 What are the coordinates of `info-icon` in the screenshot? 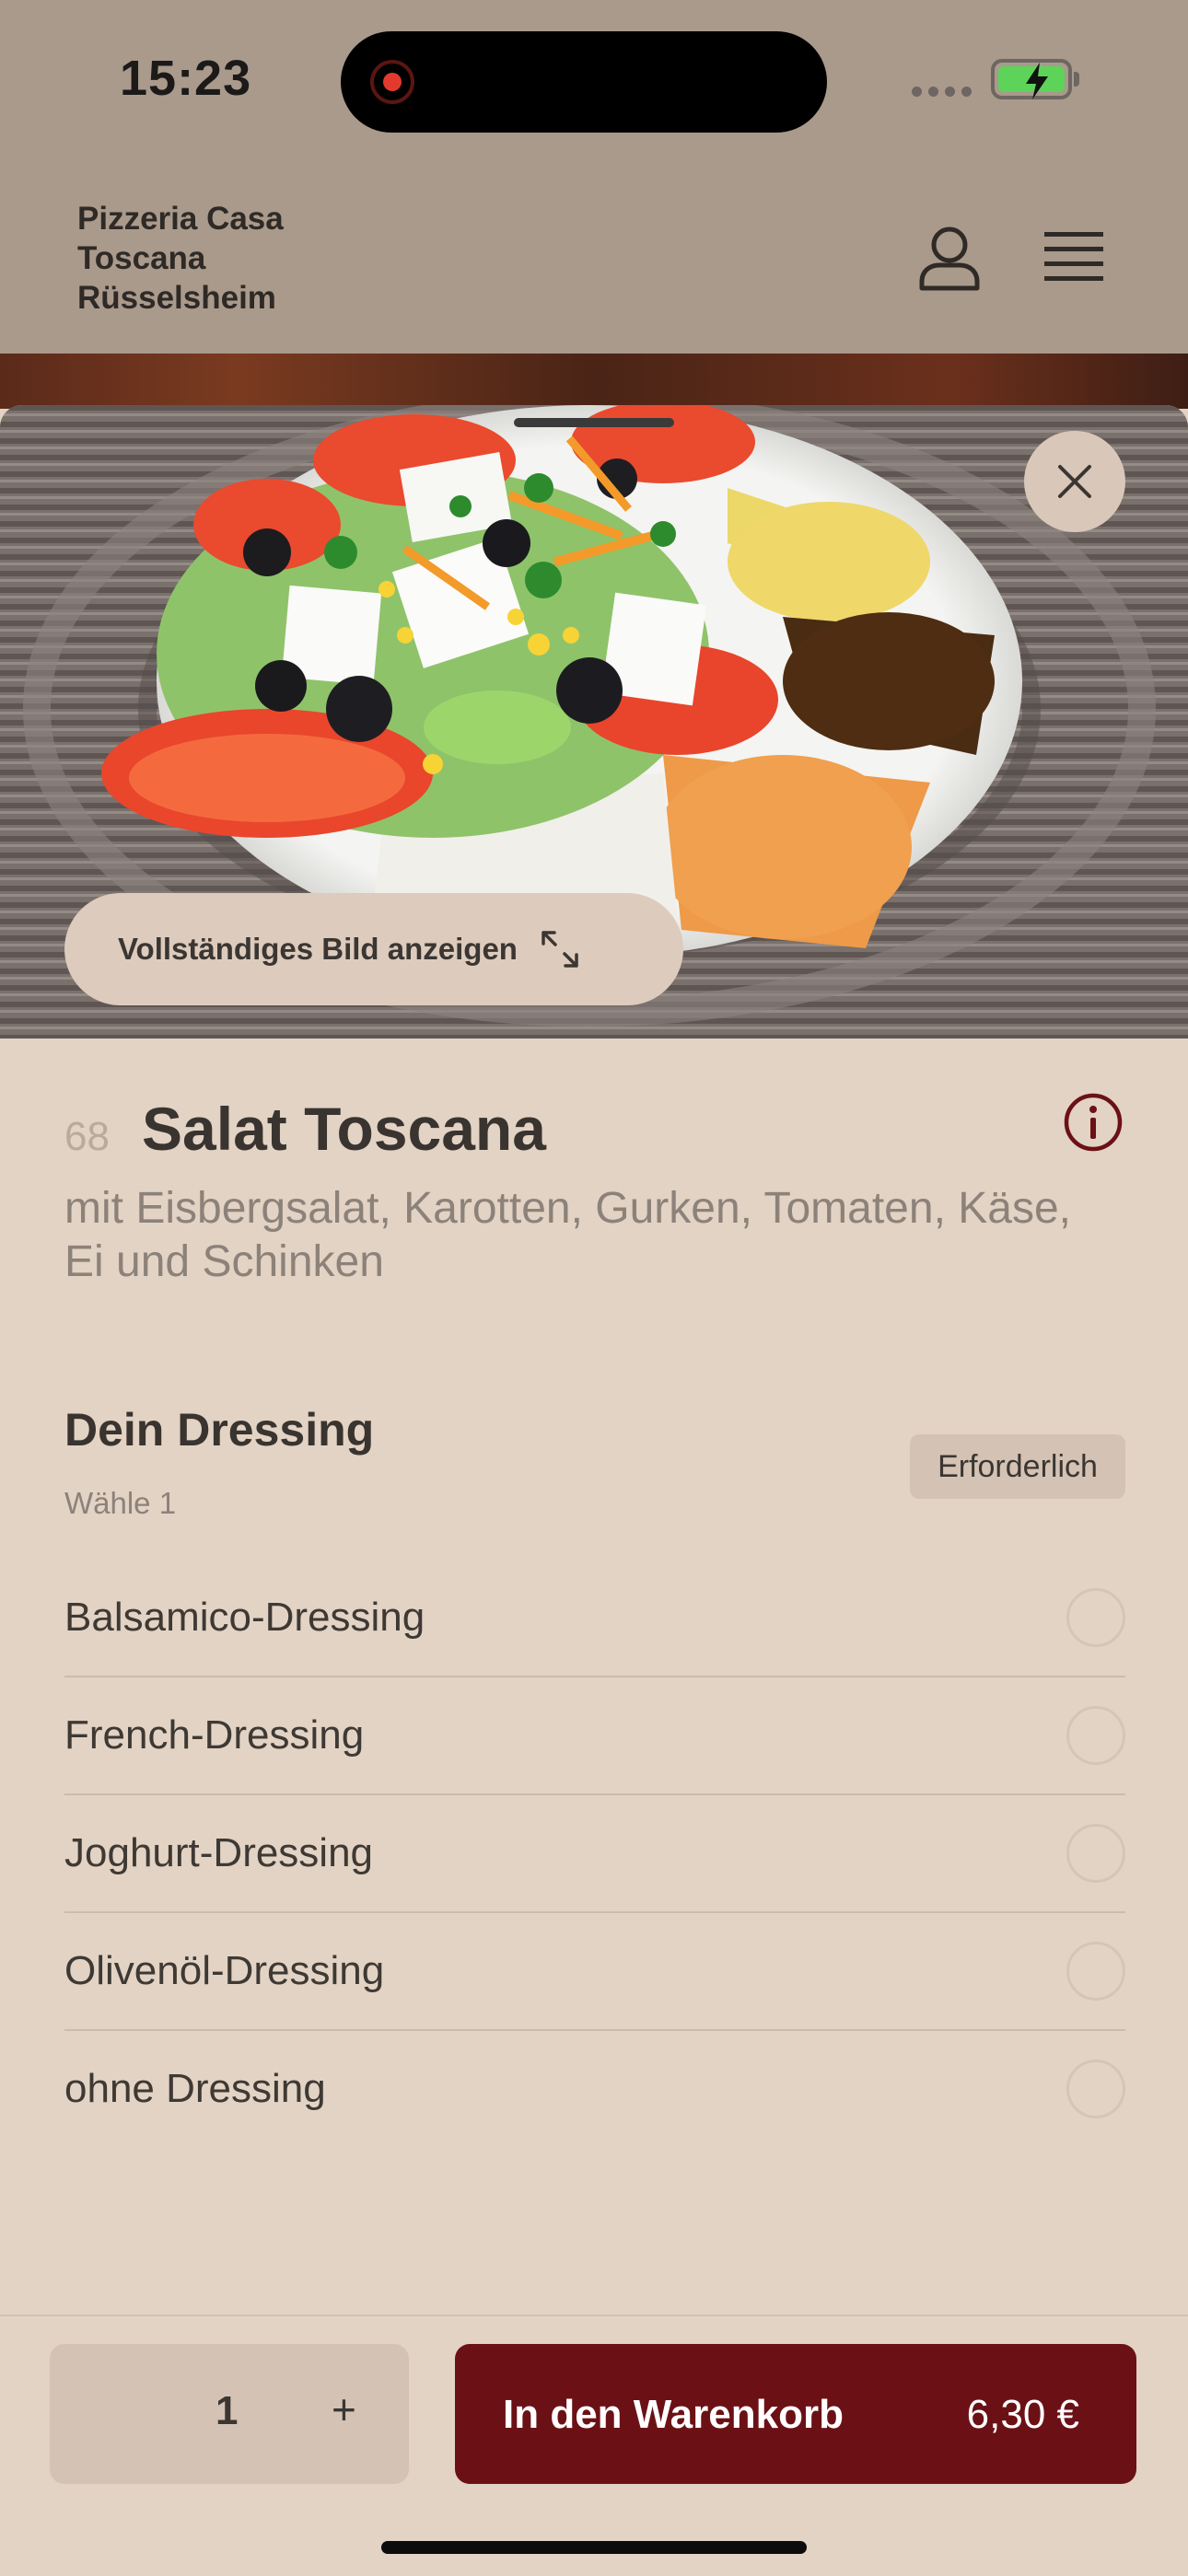 It's located at (1093, 1122).